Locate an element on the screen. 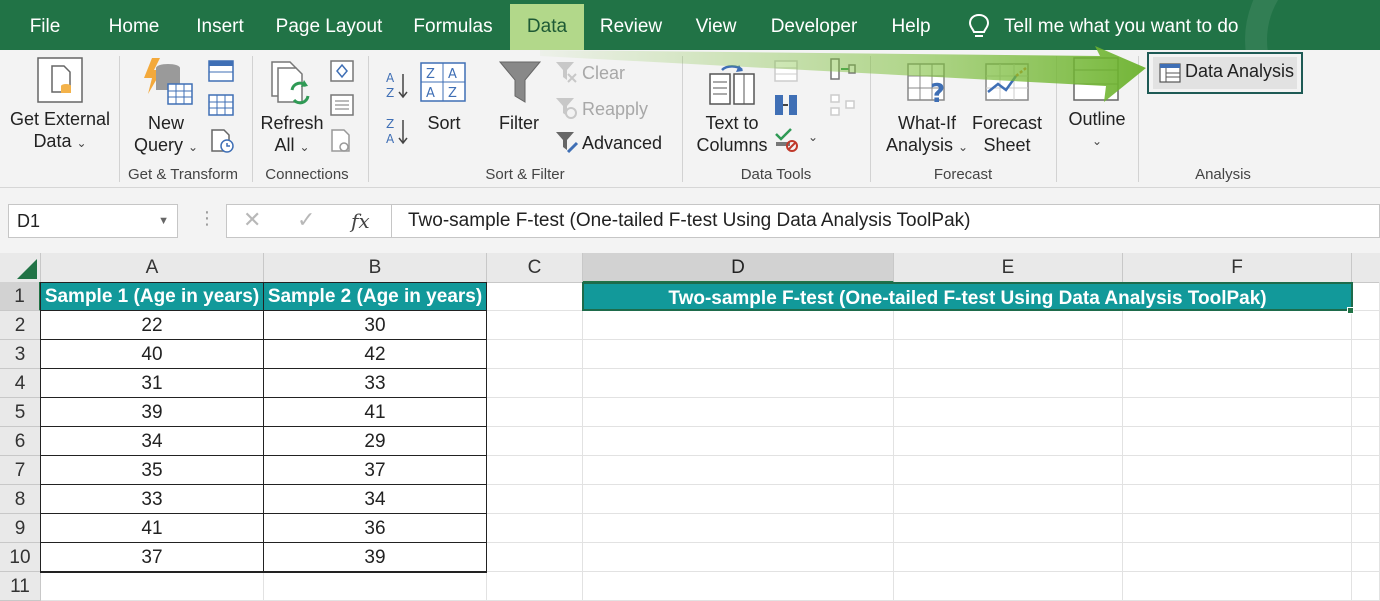 This screenshot has width=1380, height=601. table-cell: 35 is located at coordinates (152, 470).